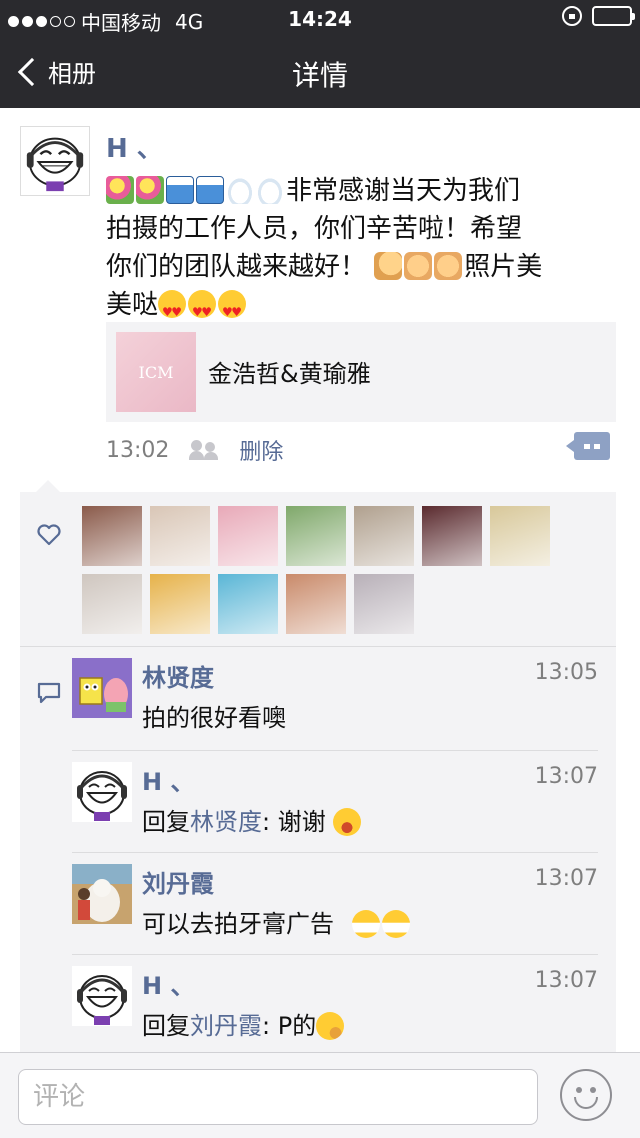 This screenshot has width=640, height=1138. What do you see at coordinates (297, 1026) in the screenshot?
I see `comment-body: P的` at bounding box center [297, 1026].